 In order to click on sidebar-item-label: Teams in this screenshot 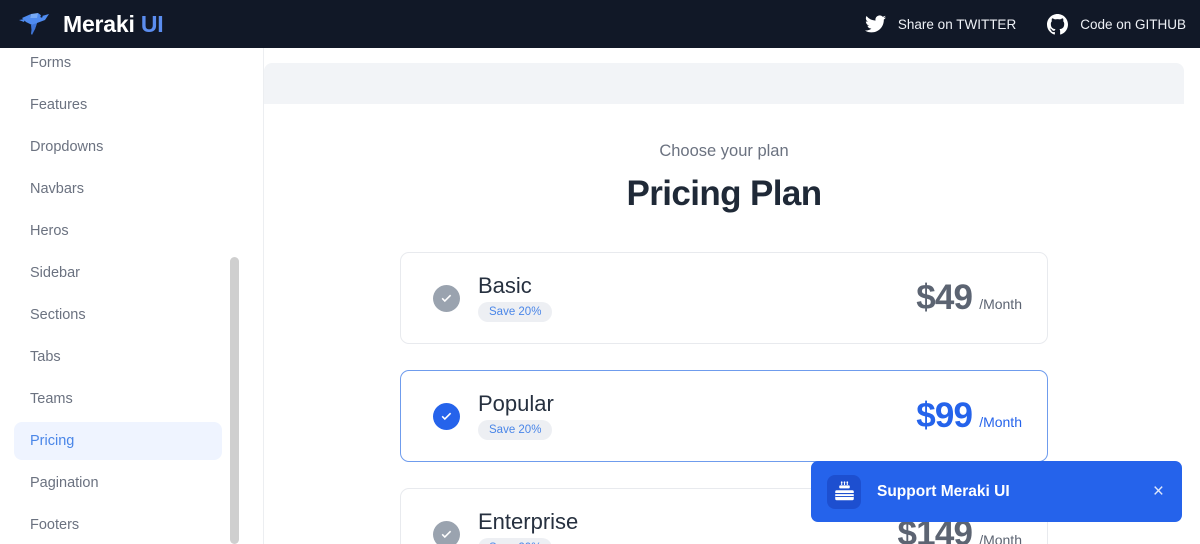, I will do `click(51, 399)`.